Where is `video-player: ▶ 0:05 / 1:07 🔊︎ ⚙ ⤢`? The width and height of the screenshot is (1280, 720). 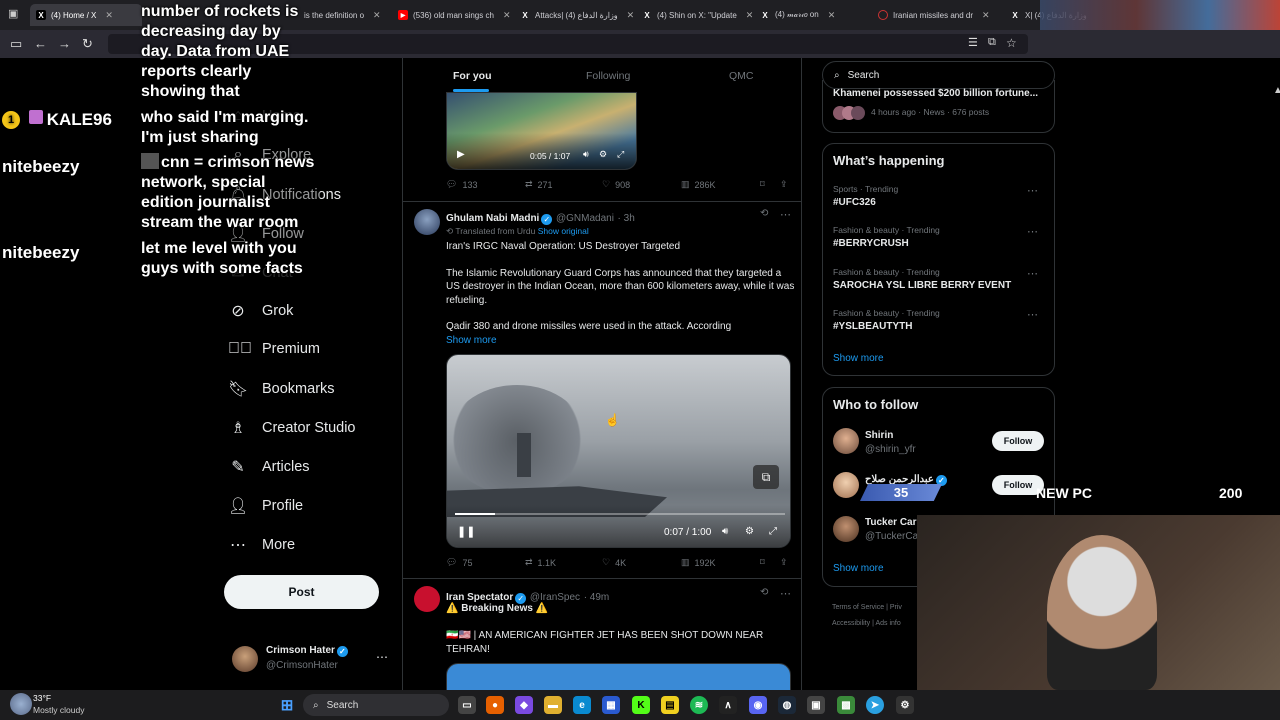 video-player: ▶ 0:05 / 1:07 🔊︎ ⚙ ⤢ is located at coordinates (541, 131).